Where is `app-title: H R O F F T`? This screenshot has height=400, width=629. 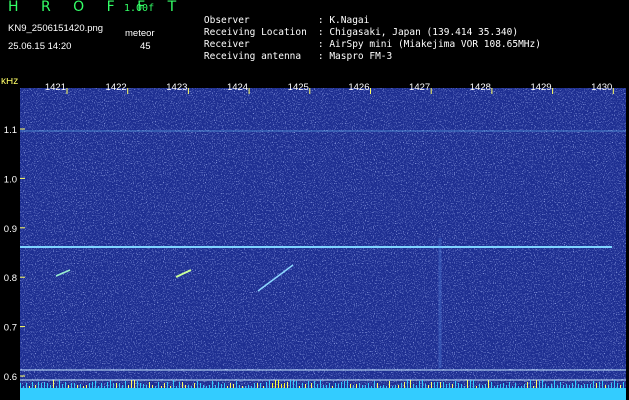 app-title: H R O F F T is located at coordinates (97, 7).